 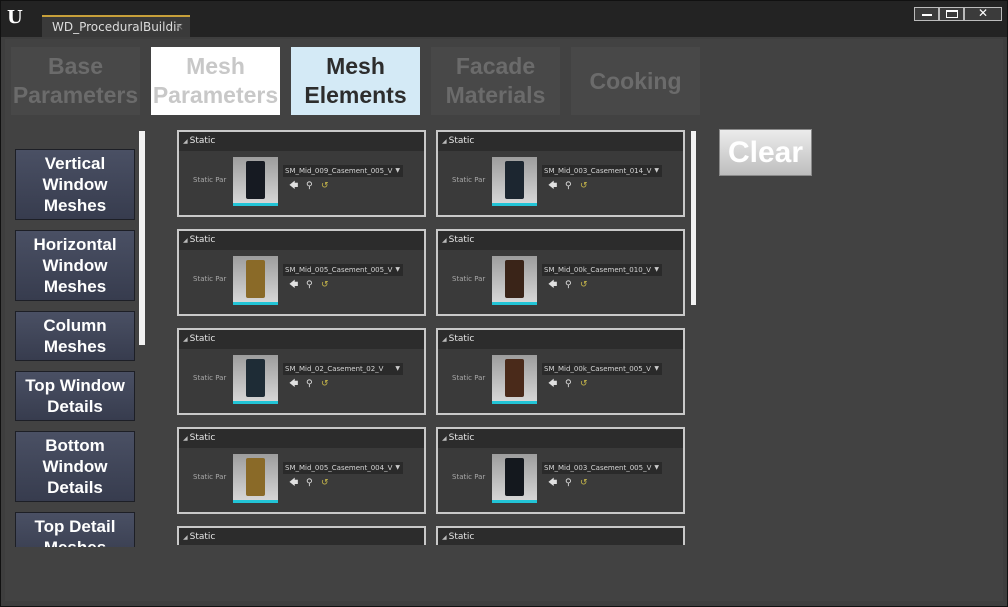 What do you see at coordinates (179, 27) in the screenshot?
I see `close-tab-icon: ×` at bounding box center [179, 27].